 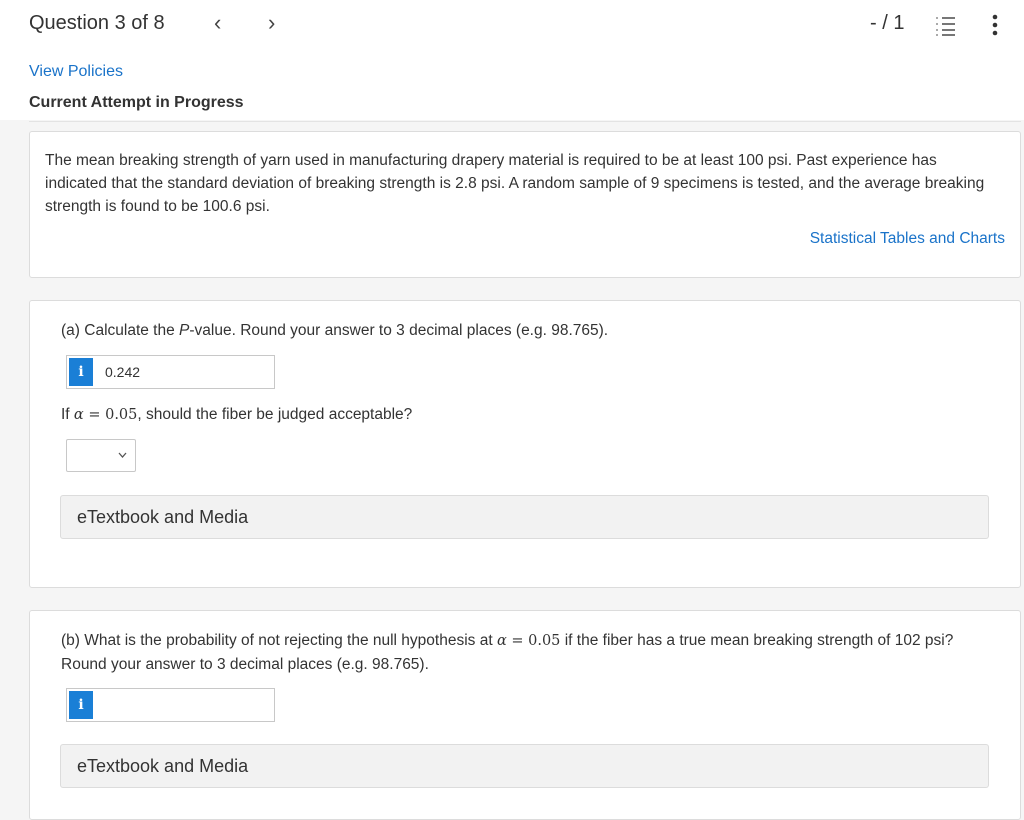 I want to click on part-a-etextbook-media: eTextbook and Media, so click(x=524, y=517).